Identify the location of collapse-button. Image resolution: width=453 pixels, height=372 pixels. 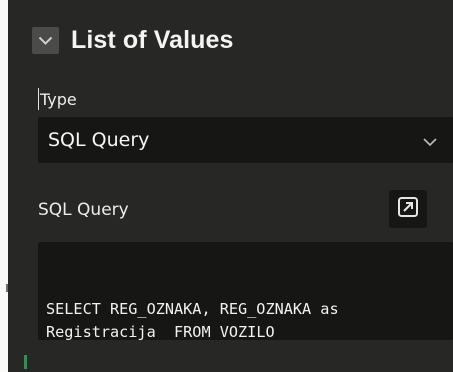
(45, 40).